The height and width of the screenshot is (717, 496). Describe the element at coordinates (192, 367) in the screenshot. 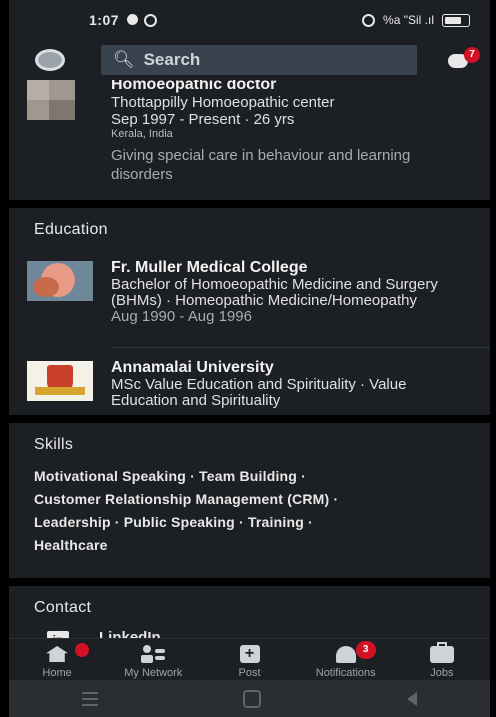

I see `school-name: Annamalai University` at that location.